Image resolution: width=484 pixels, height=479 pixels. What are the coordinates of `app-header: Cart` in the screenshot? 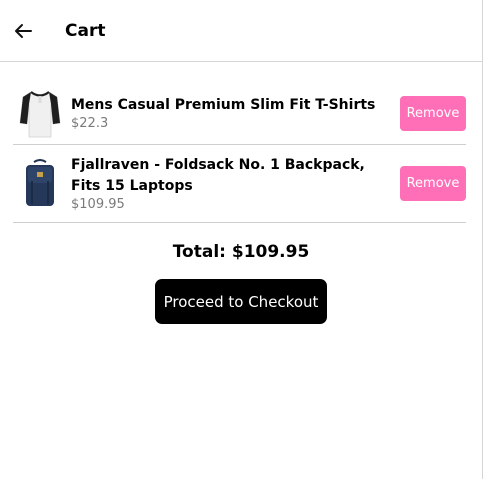 It's located at (241, 31).